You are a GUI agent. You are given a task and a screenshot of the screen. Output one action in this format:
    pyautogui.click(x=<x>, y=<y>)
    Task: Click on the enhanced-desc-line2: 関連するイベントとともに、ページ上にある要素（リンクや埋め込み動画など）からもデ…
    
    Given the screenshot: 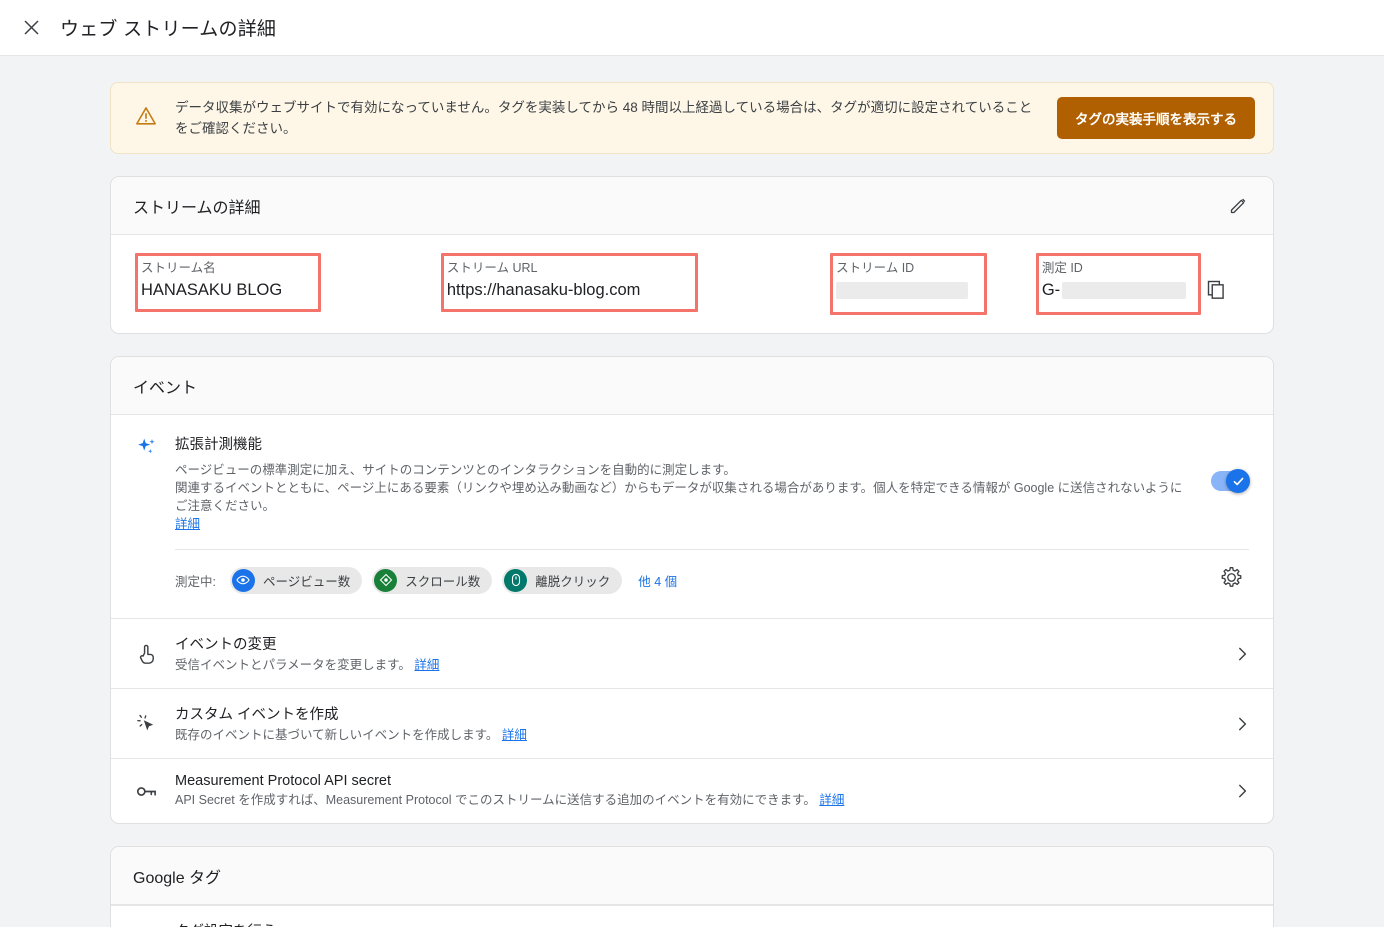 What is the action you would take?
    pyautogui.click(x=679, y=497)
    